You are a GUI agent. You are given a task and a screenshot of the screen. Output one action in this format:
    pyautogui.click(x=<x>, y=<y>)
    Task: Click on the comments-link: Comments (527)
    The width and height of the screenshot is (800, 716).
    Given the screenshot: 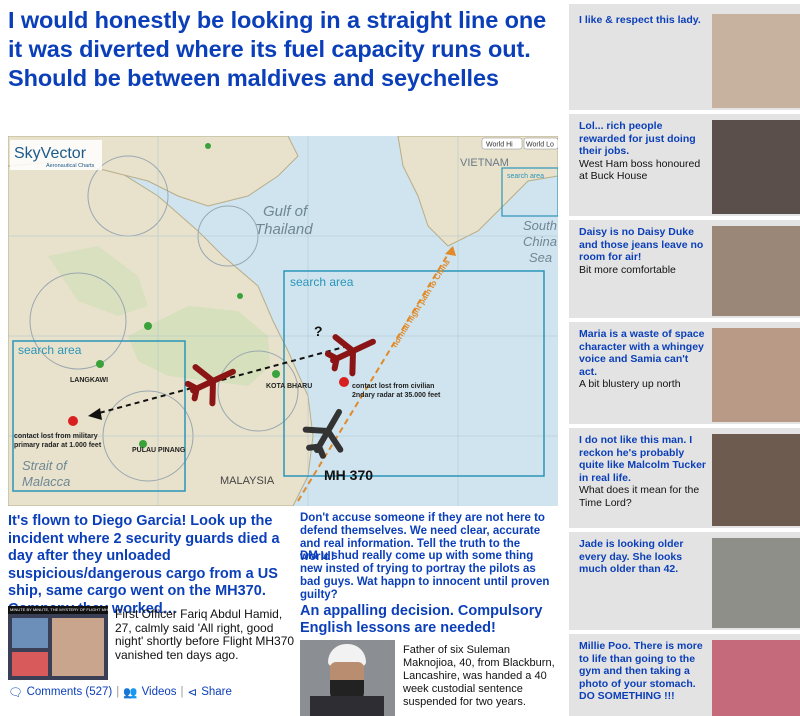 What is the action you would take?
    pyautogui.click(x=70, y=692)
    